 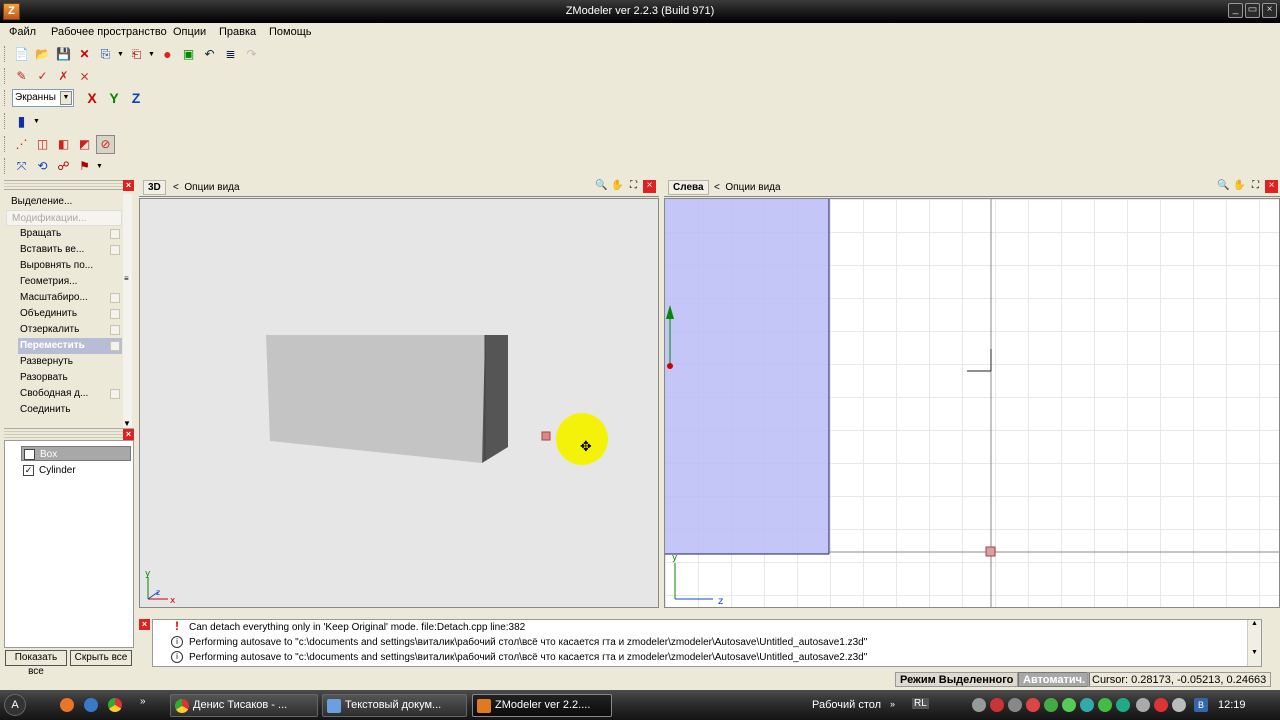 I want to click on vertex-mode-icon: ⋰, so click(x=21, y=144).